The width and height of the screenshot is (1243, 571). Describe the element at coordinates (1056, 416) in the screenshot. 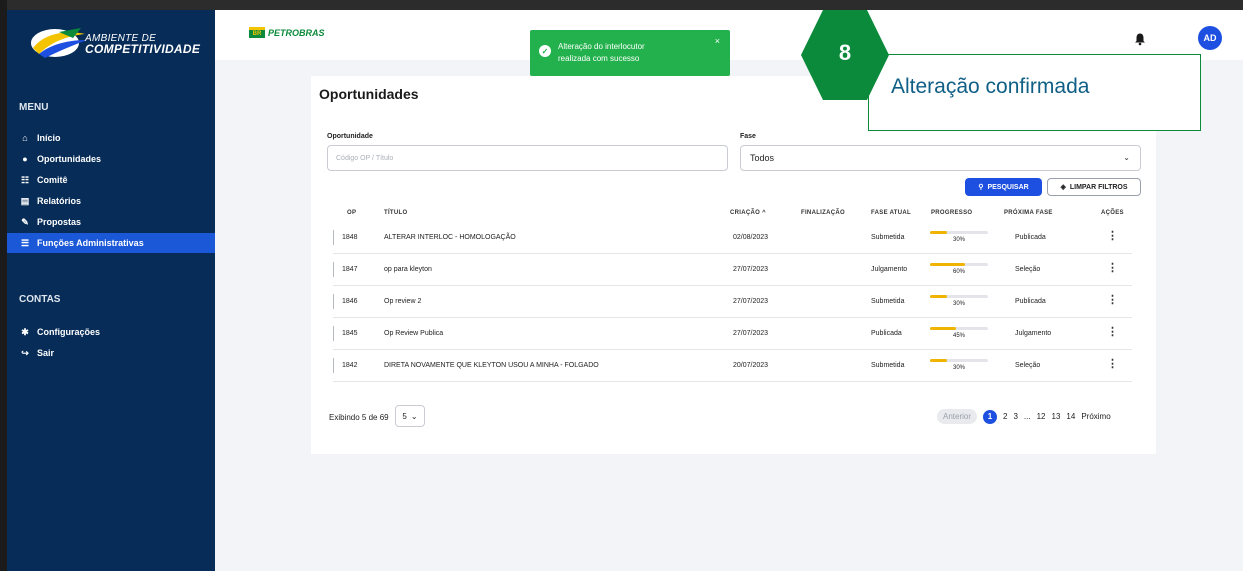

I see `page-button: 13` at that location.